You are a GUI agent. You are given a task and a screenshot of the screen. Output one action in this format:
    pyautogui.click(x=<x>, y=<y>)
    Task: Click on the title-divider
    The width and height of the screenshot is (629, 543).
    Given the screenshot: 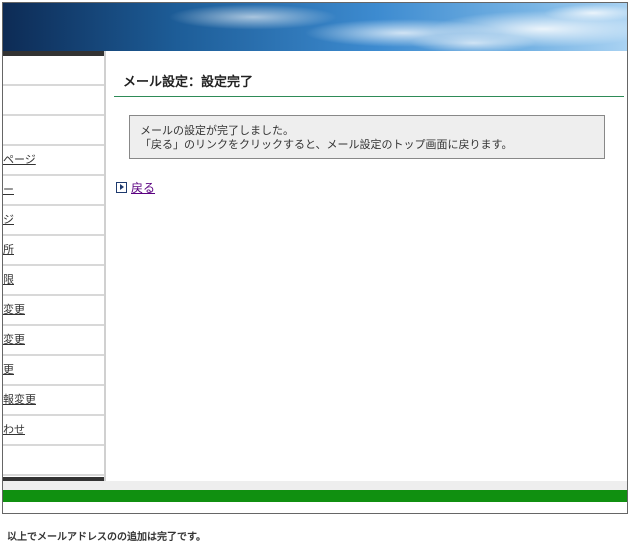 What is the action you would take?
    pyautogui.click(x=369, y=96)
    